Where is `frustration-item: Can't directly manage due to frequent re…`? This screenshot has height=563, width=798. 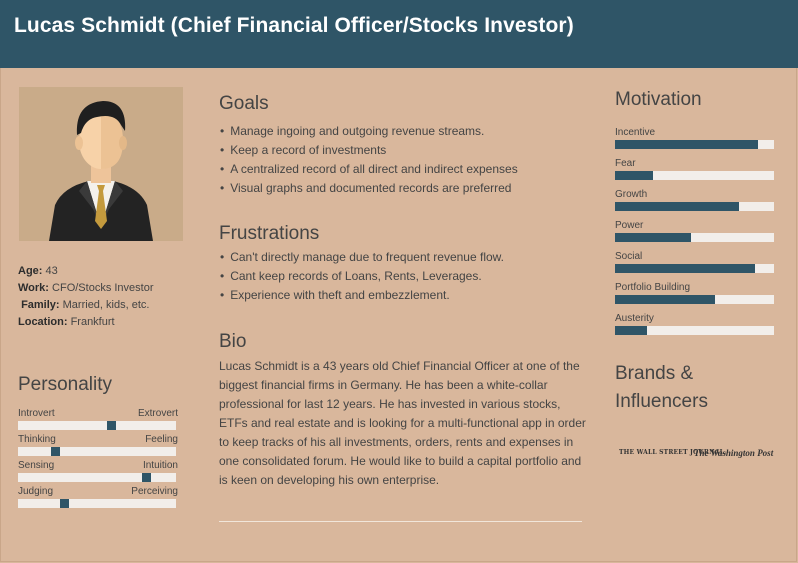 frustration-item: Can't directly manage due to frequent re… is located at coordinates (361, 257).